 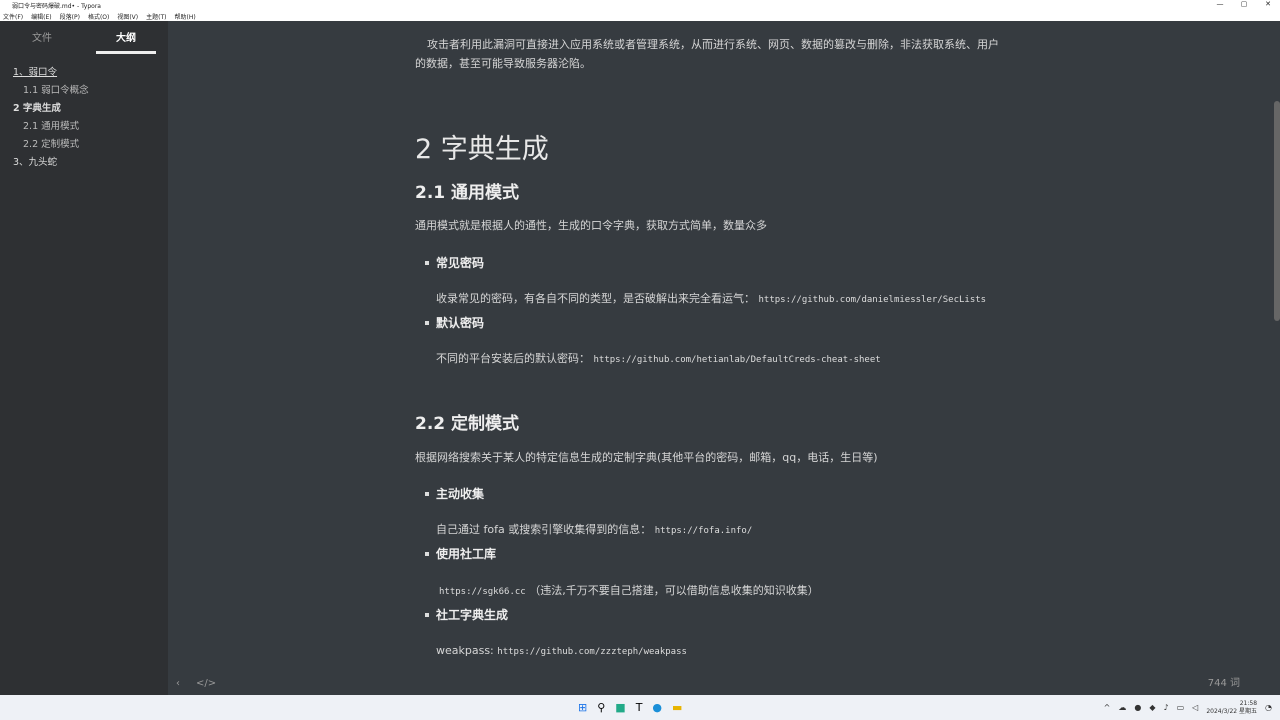 What do you see at coordinates (1244, 4) in the screenshot?
I see `maximize-button: ▢` at bounding box center [1244, 4].